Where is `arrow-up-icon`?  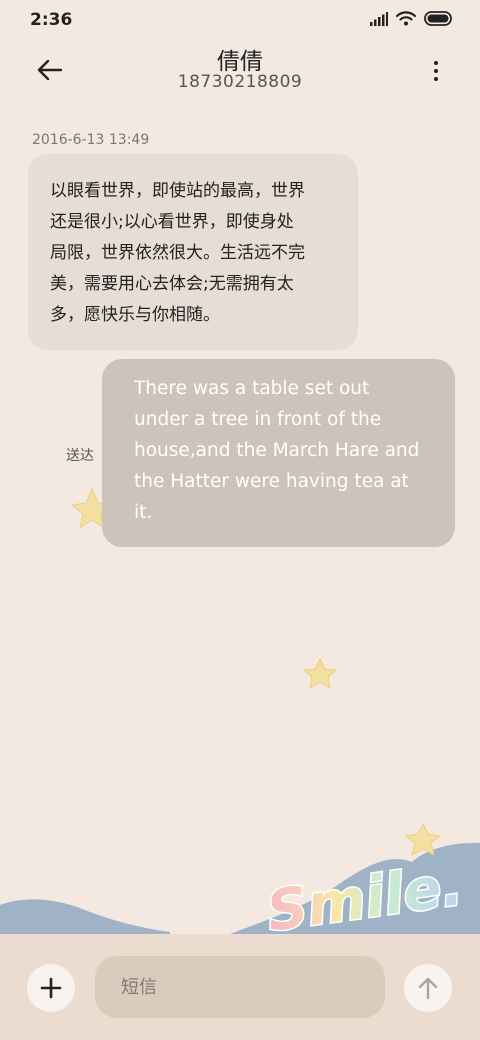
arrow-up-icon is located at coordinates (428, 988).